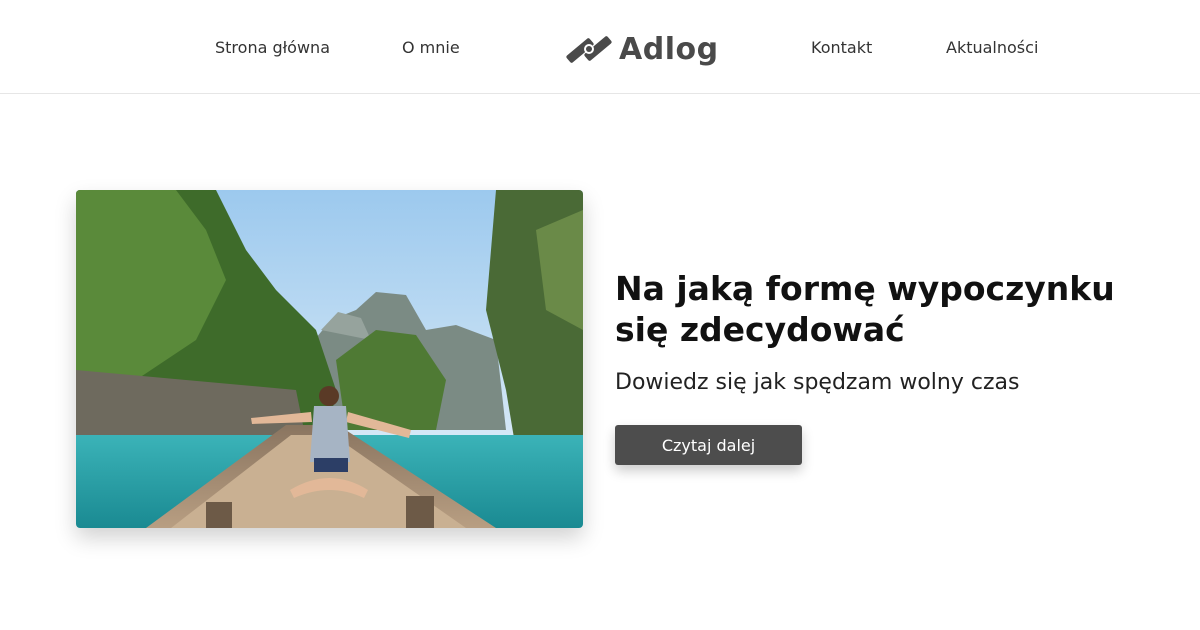  I want to click on link-chain-icon, so click(589, 49).